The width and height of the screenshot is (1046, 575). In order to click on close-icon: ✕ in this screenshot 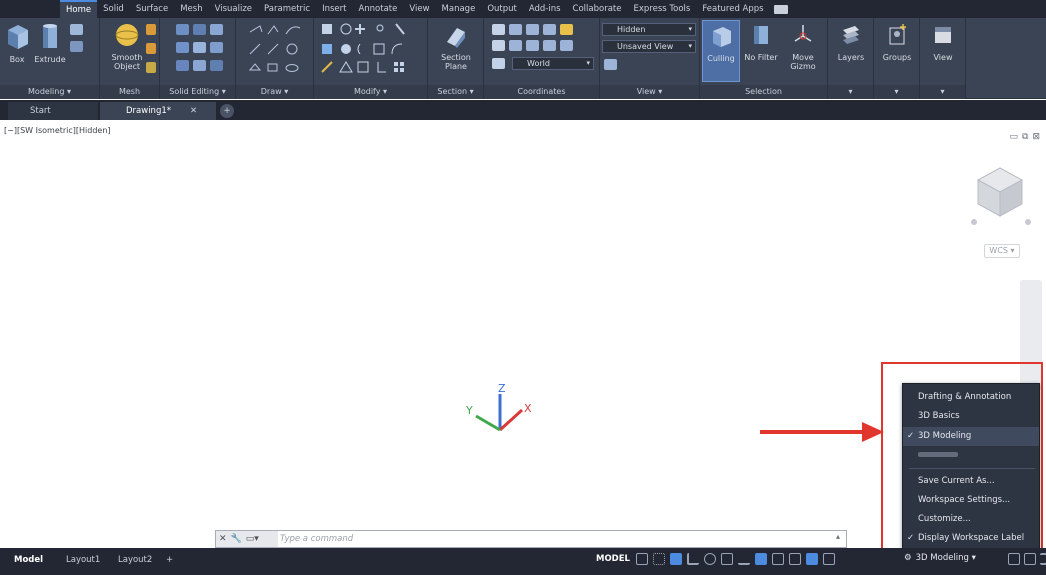, I will do `click(223, 539)`.